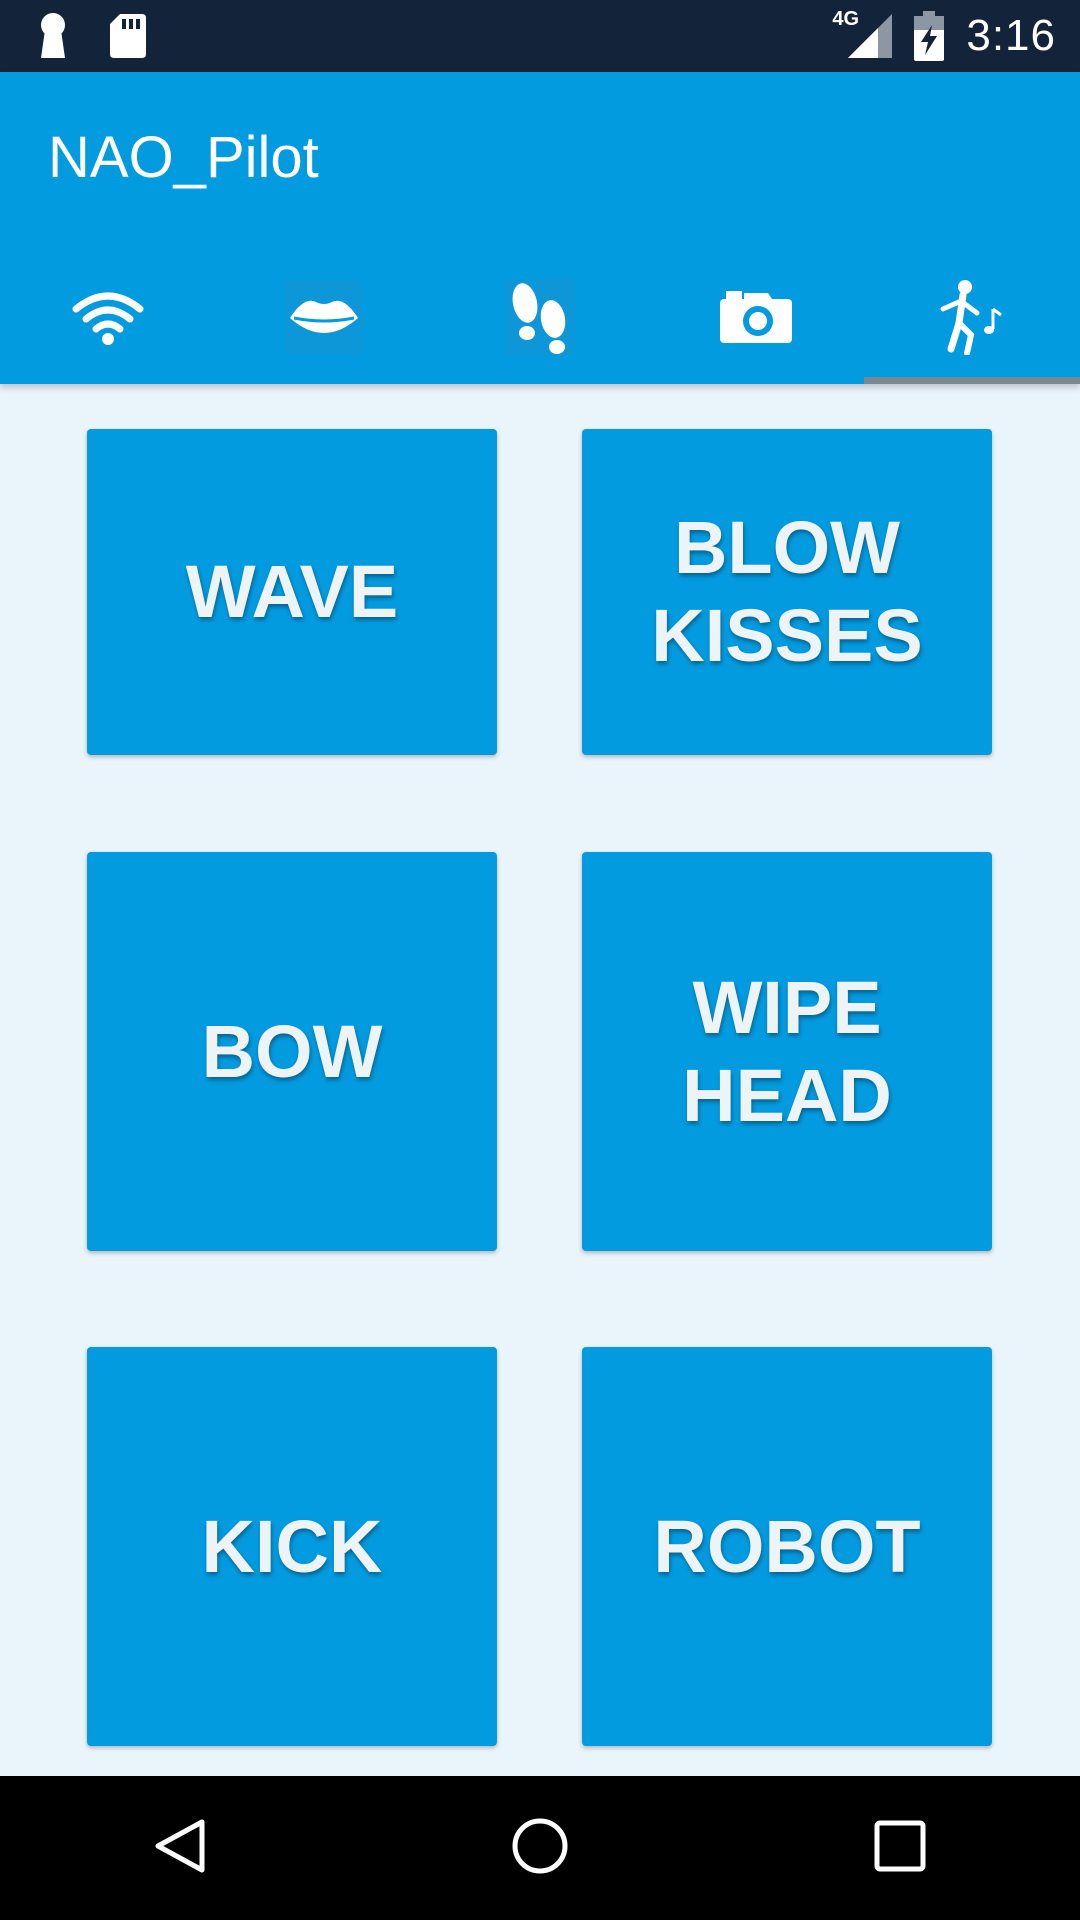 The height and width of the screenshot is (1920, 1080). Describe the element at coordinates (53, 36) in the screenshot. I see `keyhole-icon` at that location.